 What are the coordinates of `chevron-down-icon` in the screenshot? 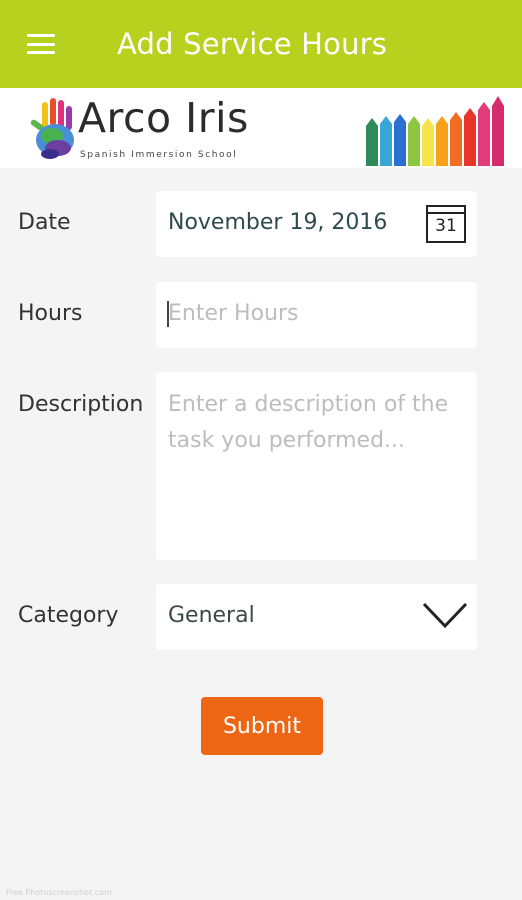 It's located at (445, 615).